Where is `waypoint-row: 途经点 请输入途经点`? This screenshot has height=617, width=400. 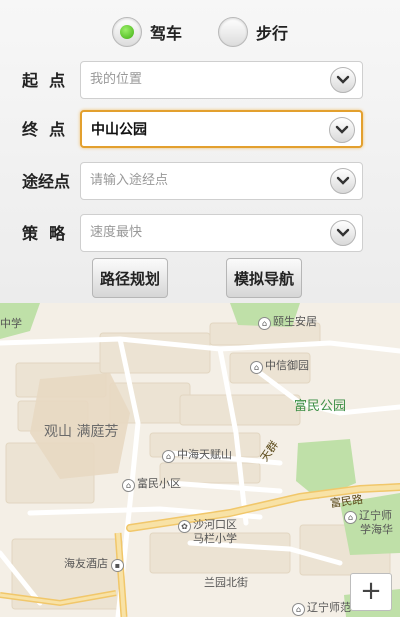 waypoint-row: 途经点 请输入途经点 is located at coordinates (200, 182).